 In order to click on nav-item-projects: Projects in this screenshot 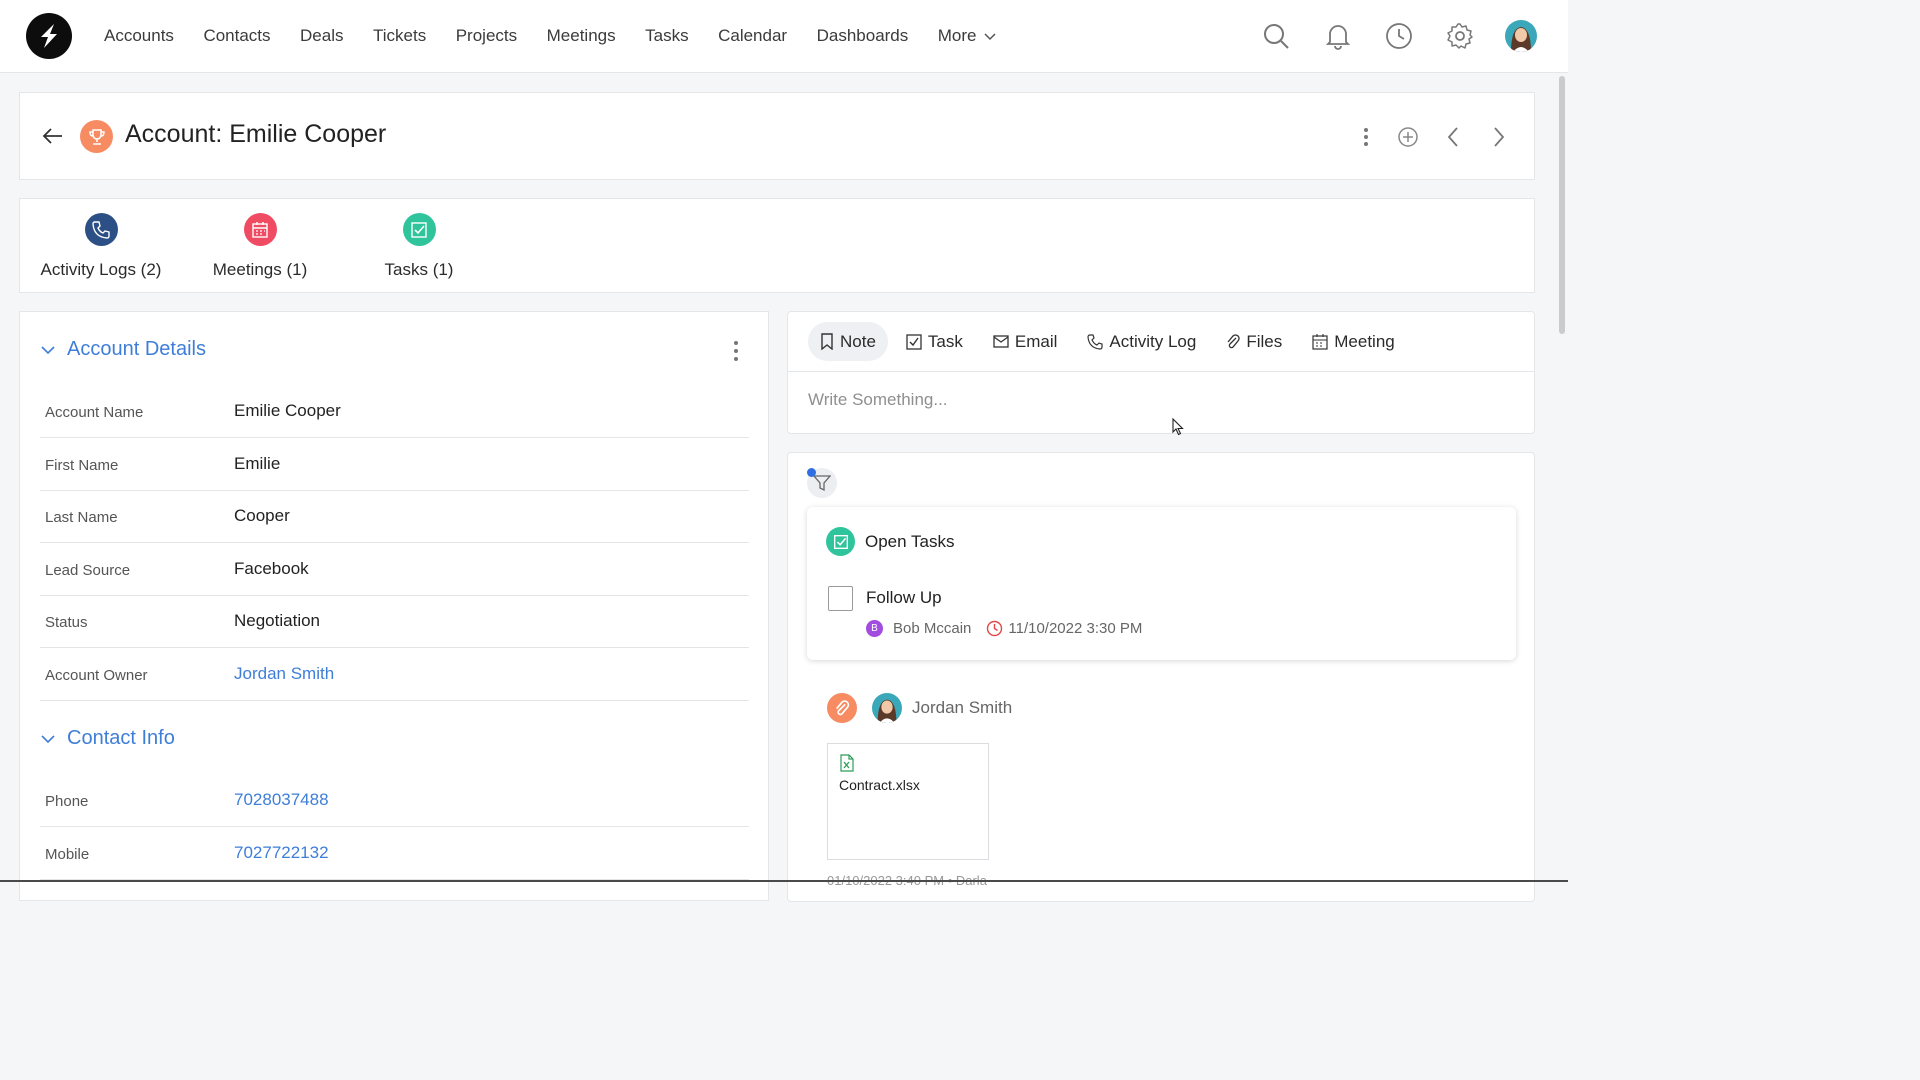, I will do `click(486, 36)`.